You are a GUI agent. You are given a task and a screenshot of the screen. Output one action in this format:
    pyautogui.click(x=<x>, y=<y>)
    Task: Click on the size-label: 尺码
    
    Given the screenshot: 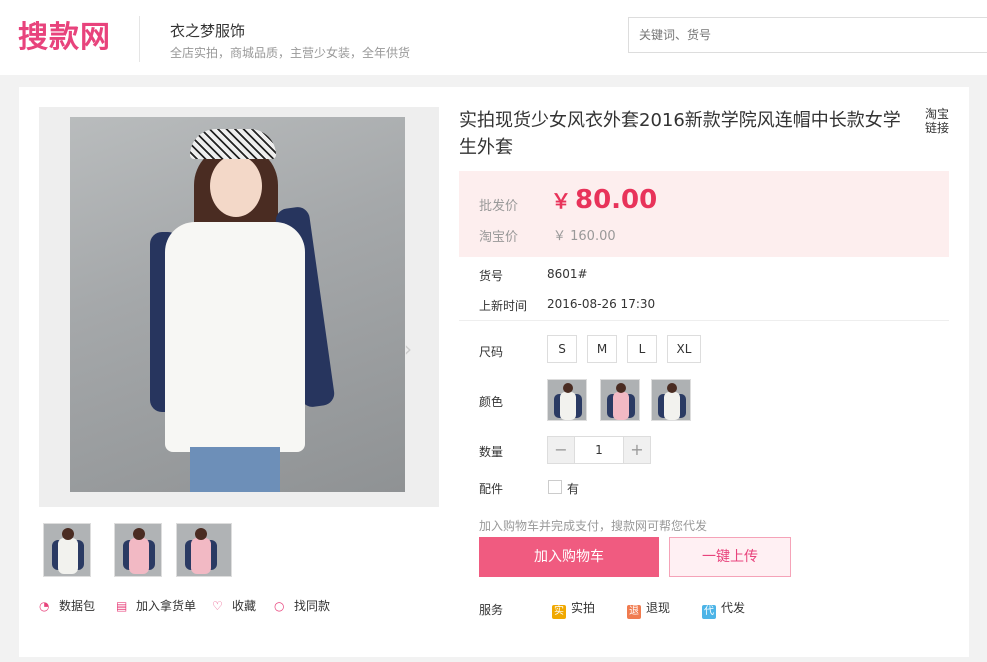 What is the action you would take?
    pyautogui.click(x=491, y=352)
    